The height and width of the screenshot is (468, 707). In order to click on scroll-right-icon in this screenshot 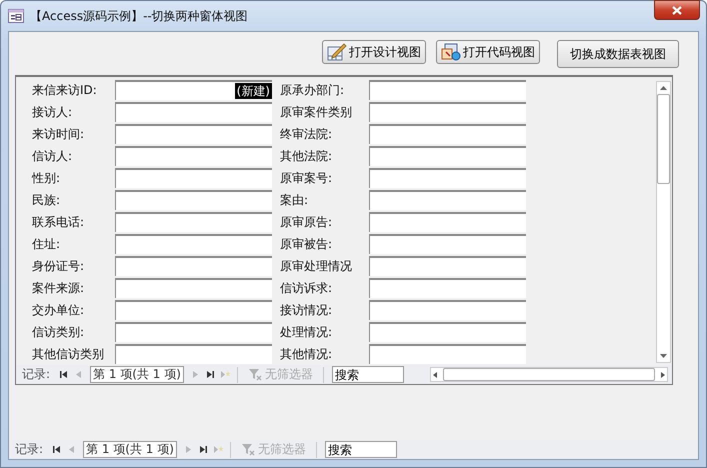, I will do `click(662, 374)`.